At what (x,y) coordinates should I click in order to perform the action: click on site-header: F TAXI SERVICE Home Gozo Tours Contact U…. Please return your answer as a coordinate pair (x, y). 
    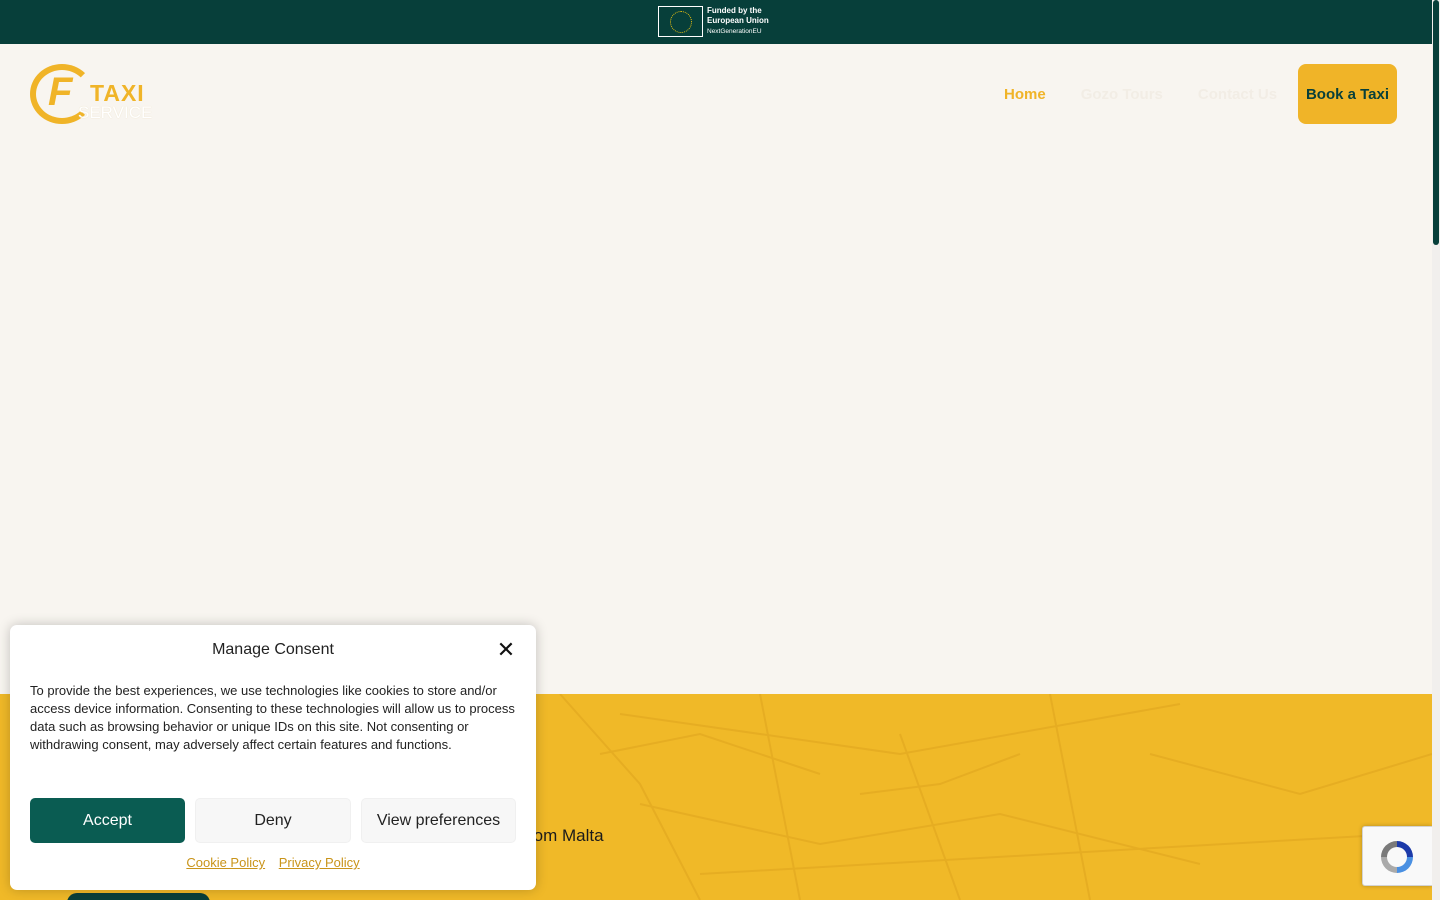
    Looking at the image, I should click on (716, 94).